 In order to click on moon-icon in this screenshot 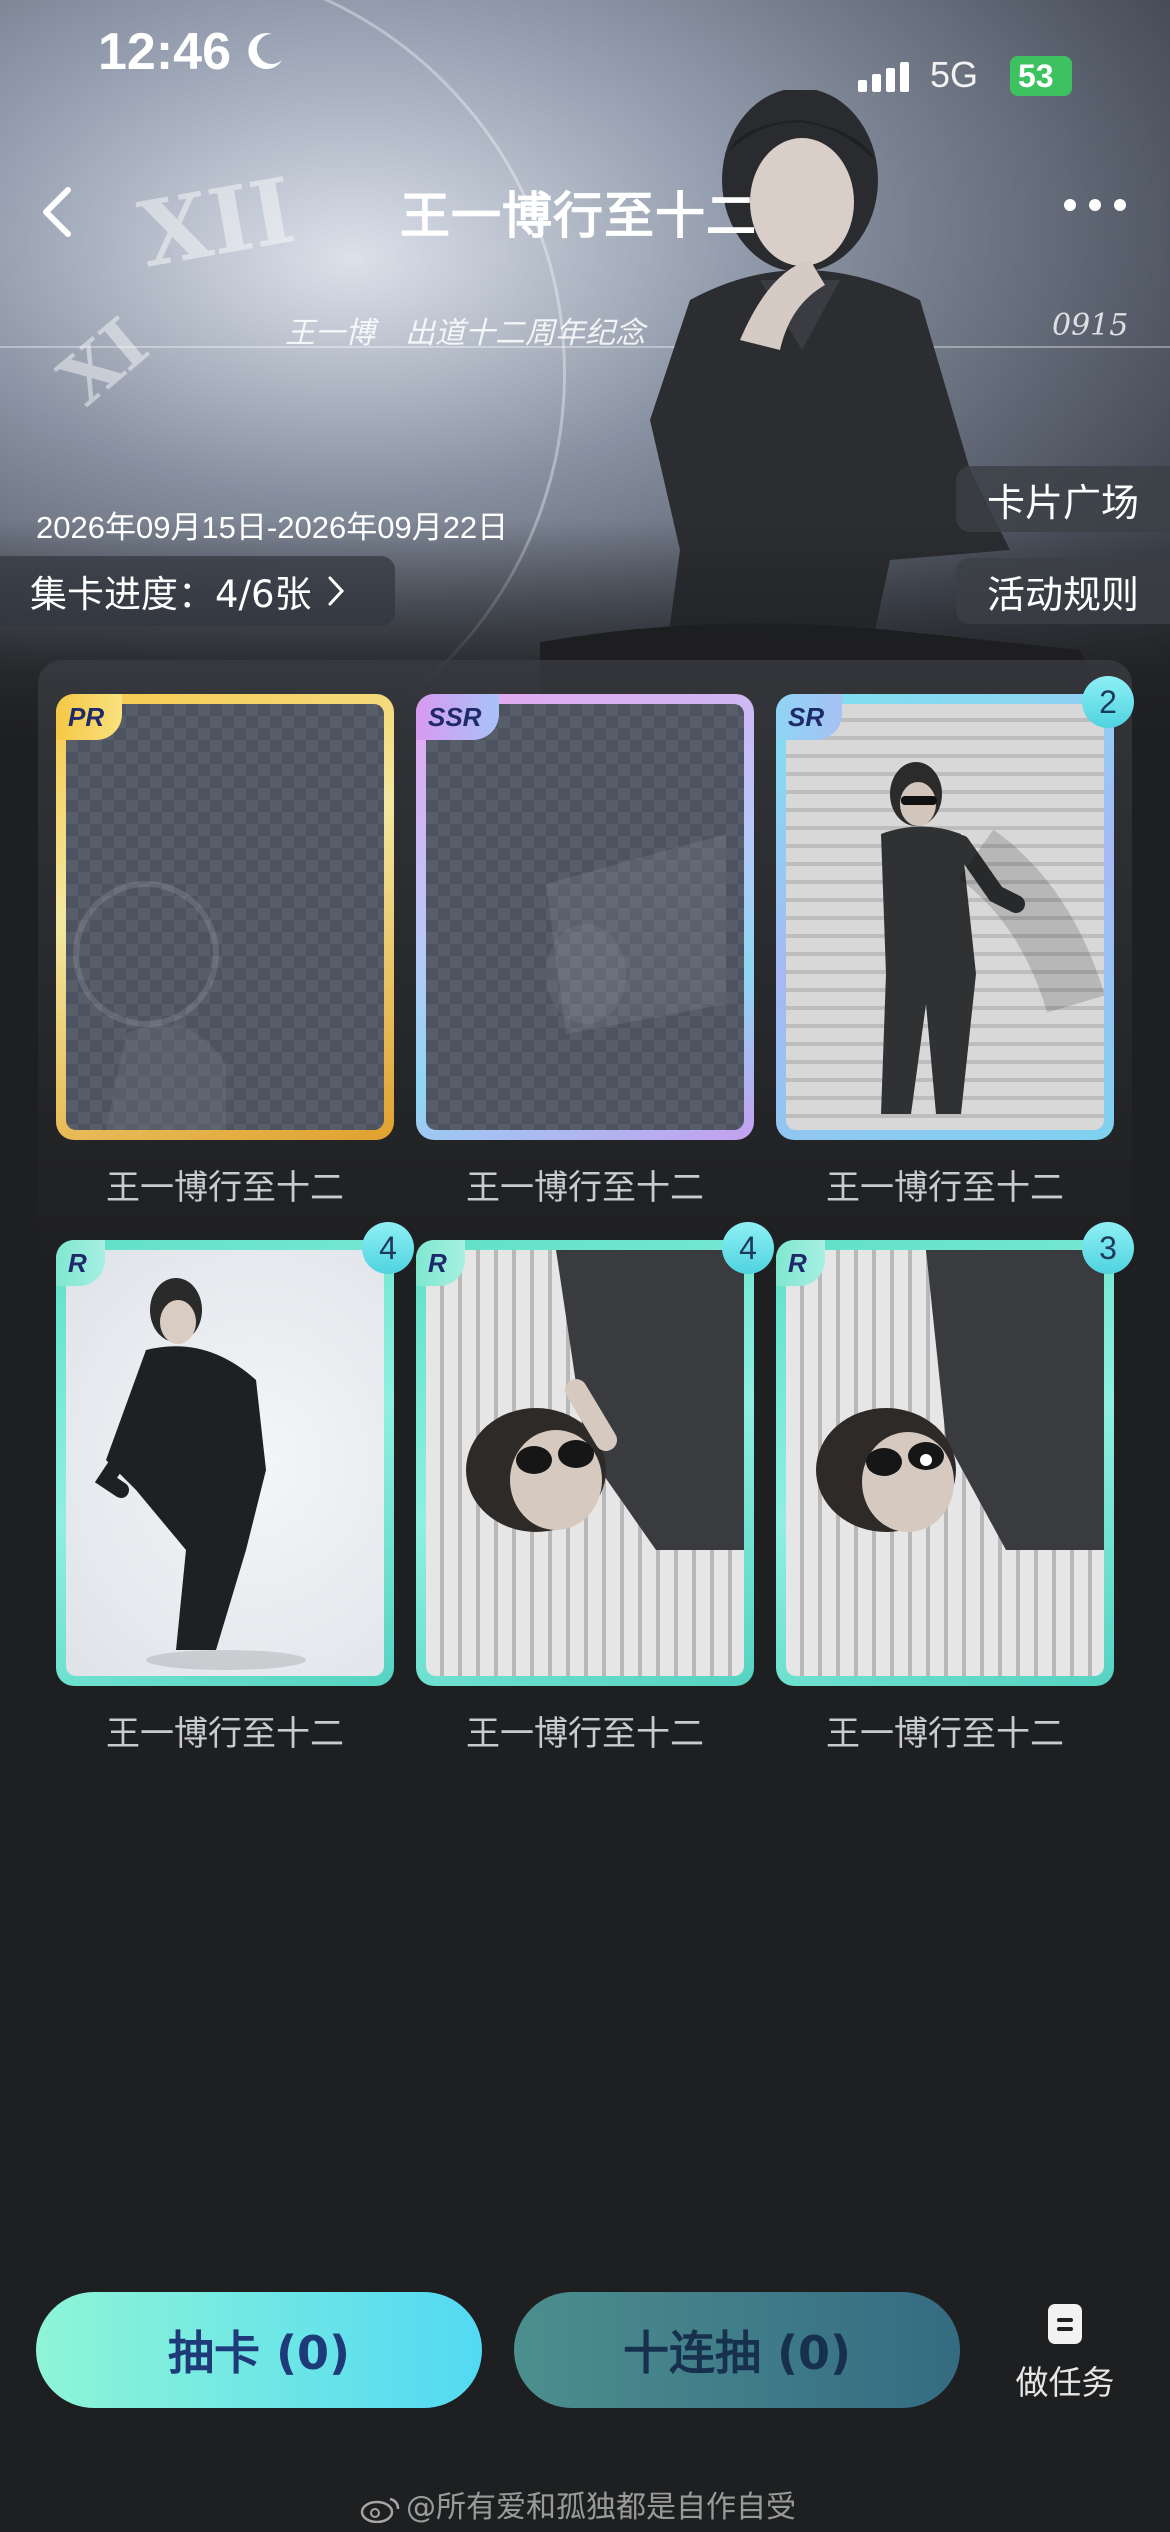, I will do `click(265, 51)`.